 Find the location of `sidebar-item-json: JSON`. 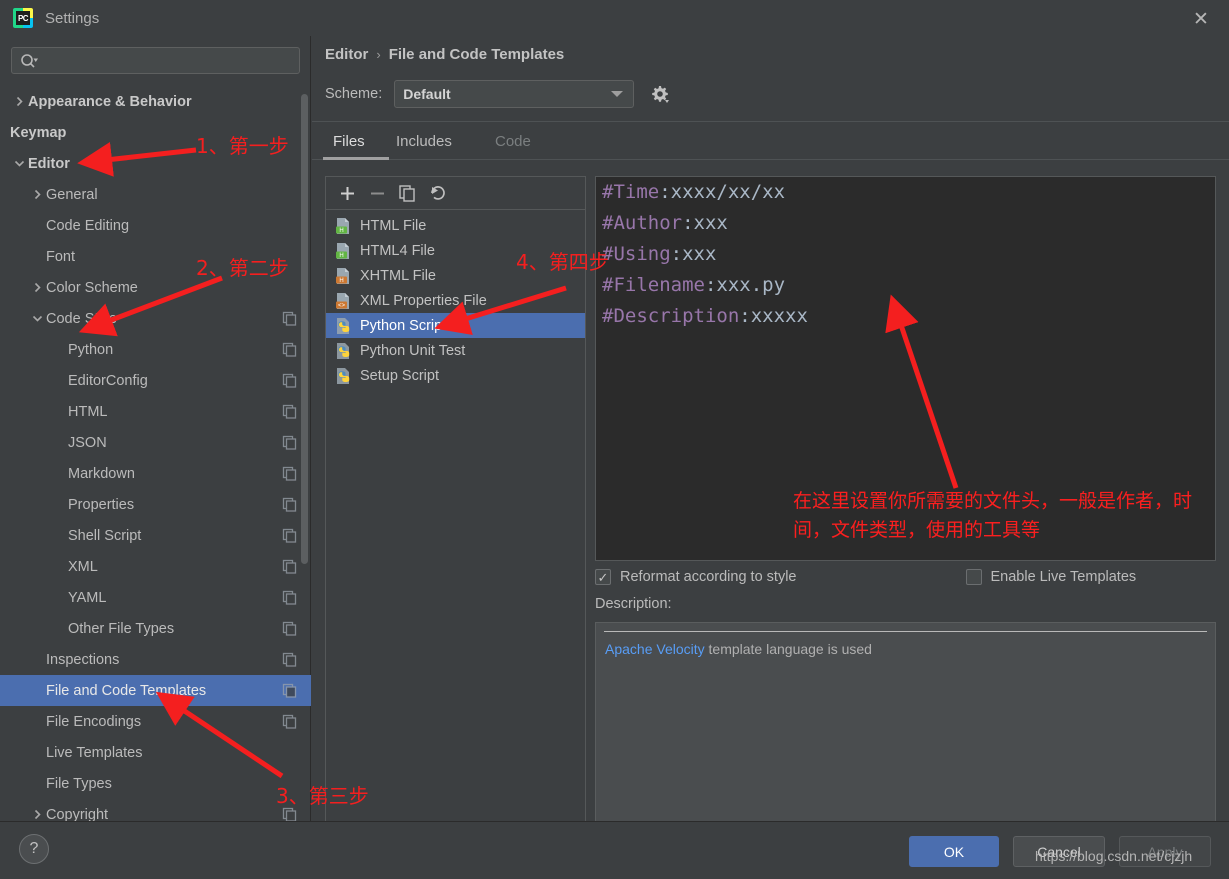

sidebar-item-json: JSON is located at coordinates (155, 442).